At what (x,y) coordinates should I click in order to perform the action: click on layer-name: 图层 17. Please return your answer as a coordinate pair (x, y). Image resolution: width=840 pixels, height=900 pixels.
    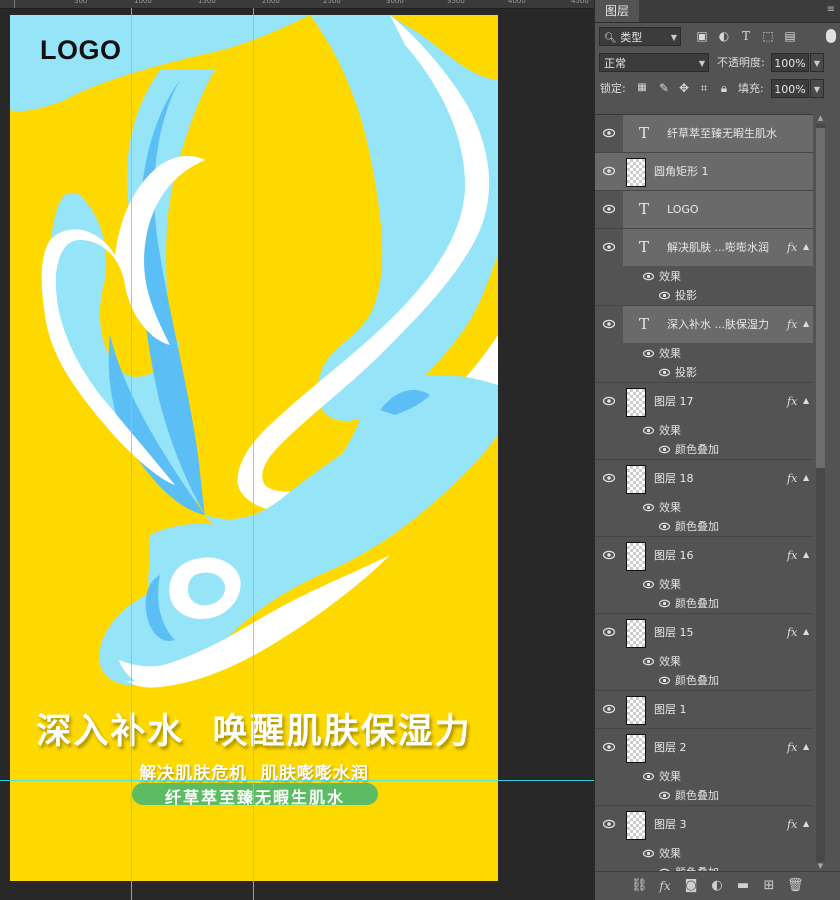
    Looking at the image, I should click on (674, 402).